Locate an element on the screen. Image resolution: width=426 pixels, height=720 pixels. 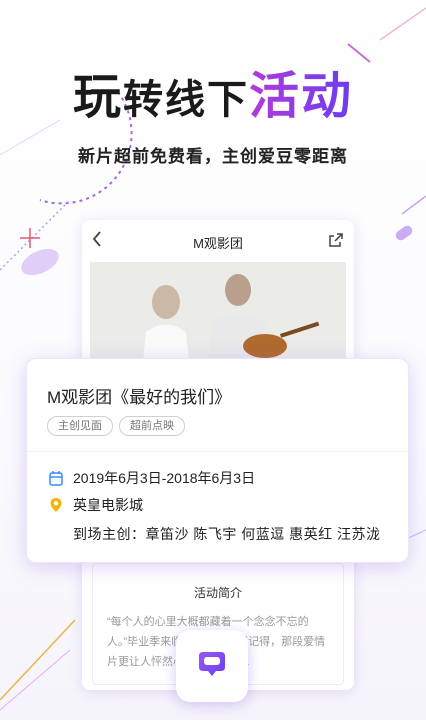
event-guests: 到场主创：章笛沙 陈飞宇 何蓝逗 惠英红 汪苏泷 is located at coordinates (227, 534).